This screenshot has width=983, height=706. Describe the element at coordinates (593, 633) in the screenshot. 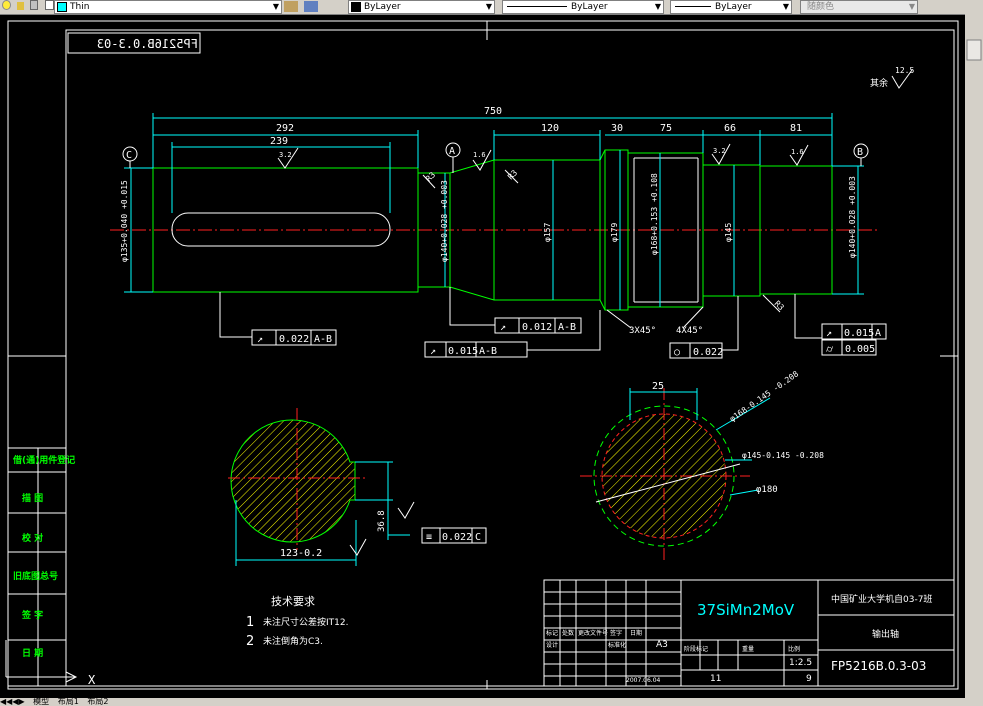

I see `row-label: 更改文件号` at that location.